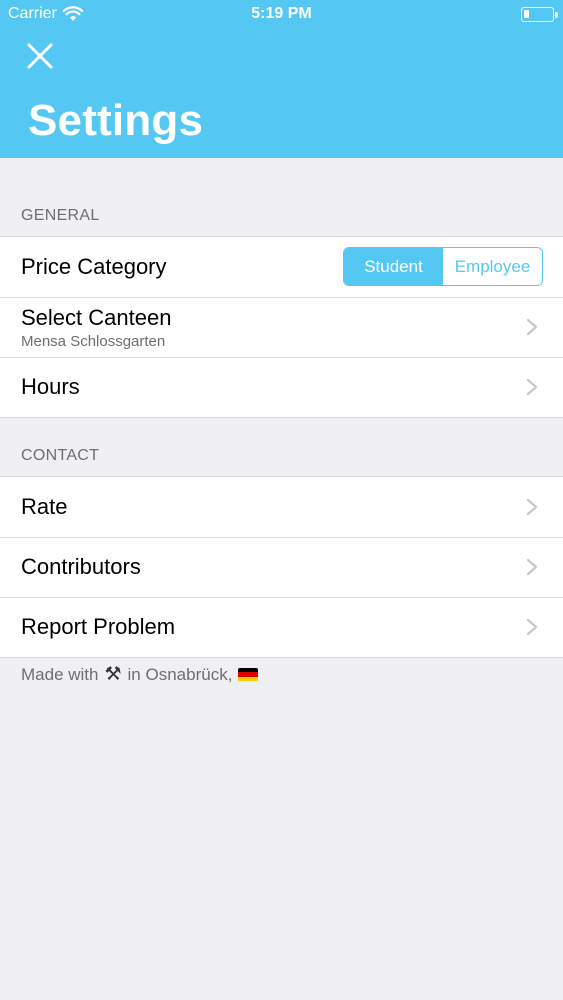  Describe the element at coordinates (94, 266) in the screenshot. I see `price-category-label: Price Category` at that location.